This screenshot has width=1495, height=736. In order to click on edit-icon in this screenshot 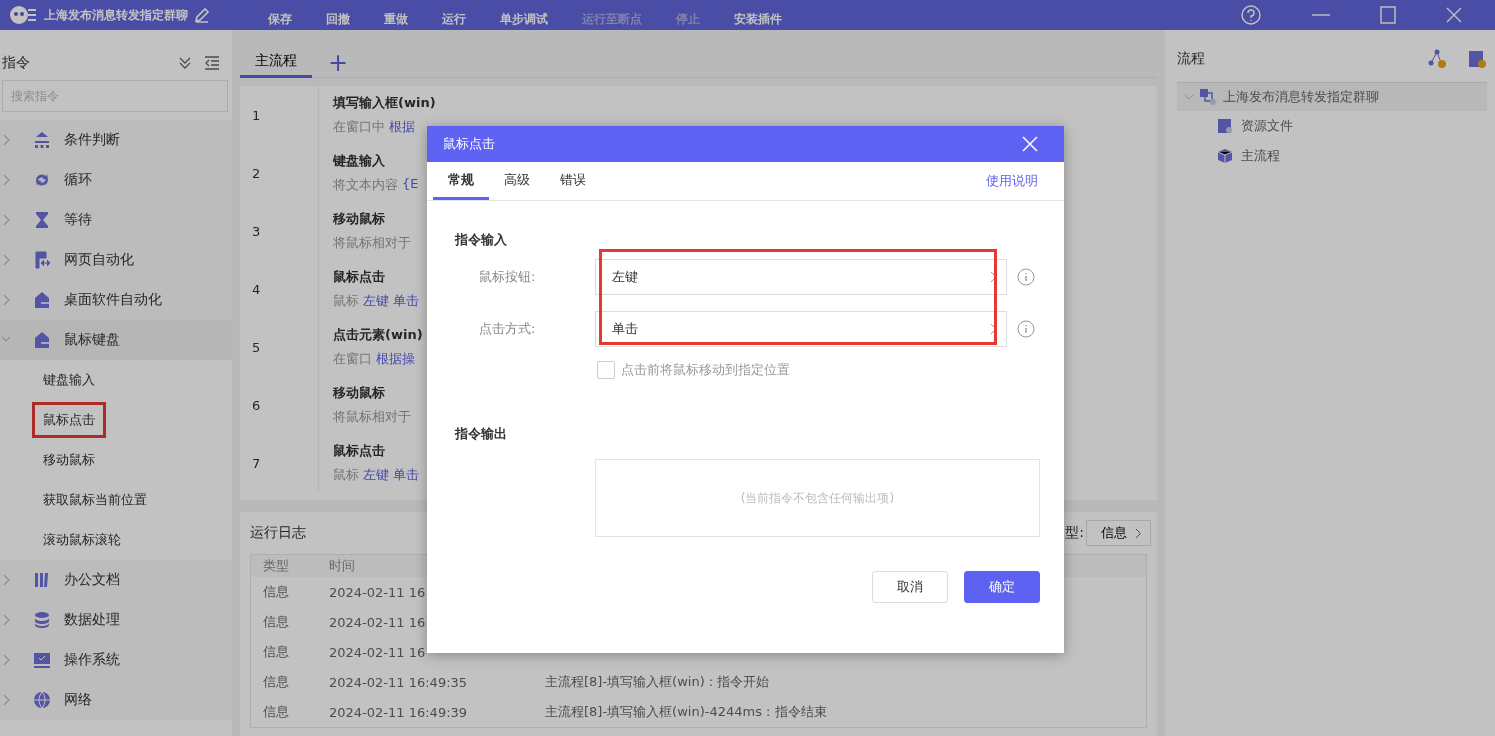, I will do `click(202, 15)`.